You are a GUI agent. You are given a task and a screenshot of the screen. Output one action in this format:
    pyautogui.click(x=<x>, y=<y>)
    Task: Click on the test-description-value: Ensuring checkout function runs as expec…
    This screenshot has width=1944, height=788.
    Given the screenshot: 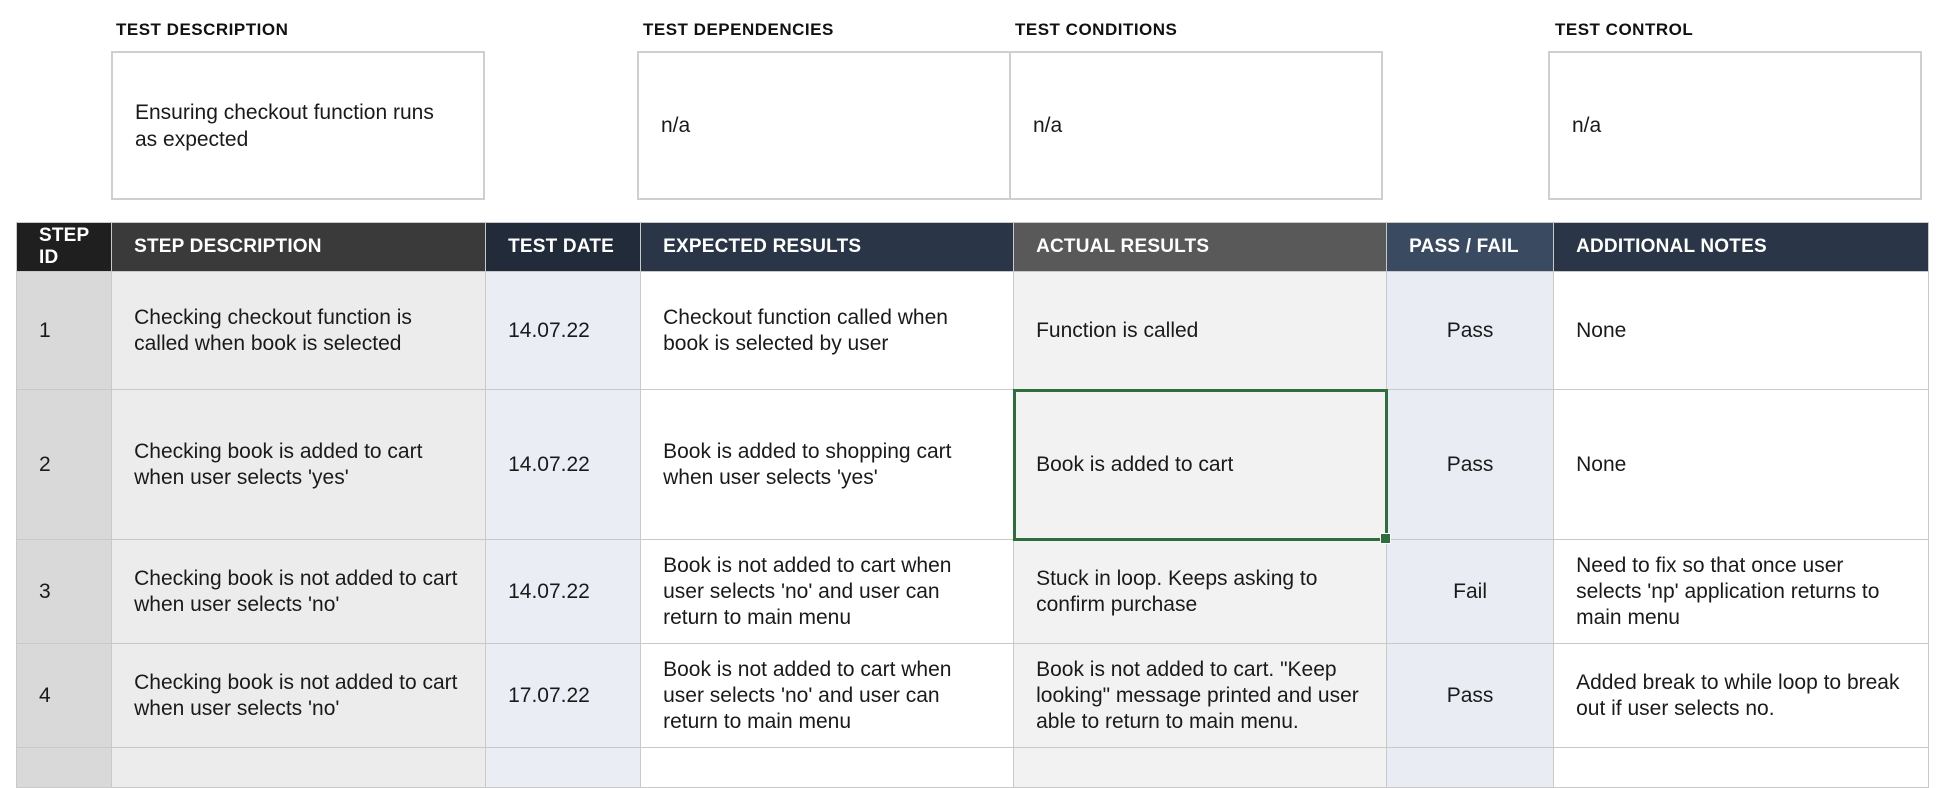 What is the action you would take?
    pyautogui.click(x=284, y=125)
    